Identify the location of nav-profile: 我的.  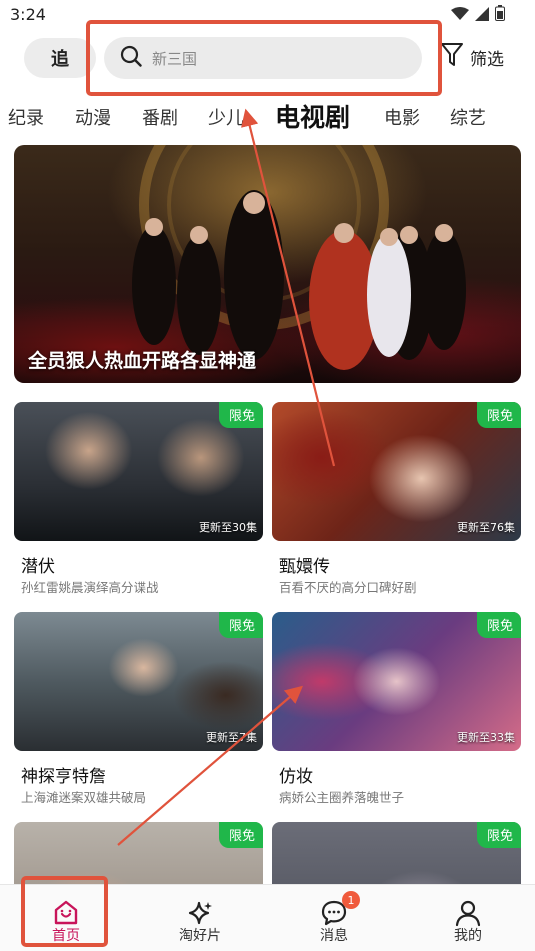
(468, 918).